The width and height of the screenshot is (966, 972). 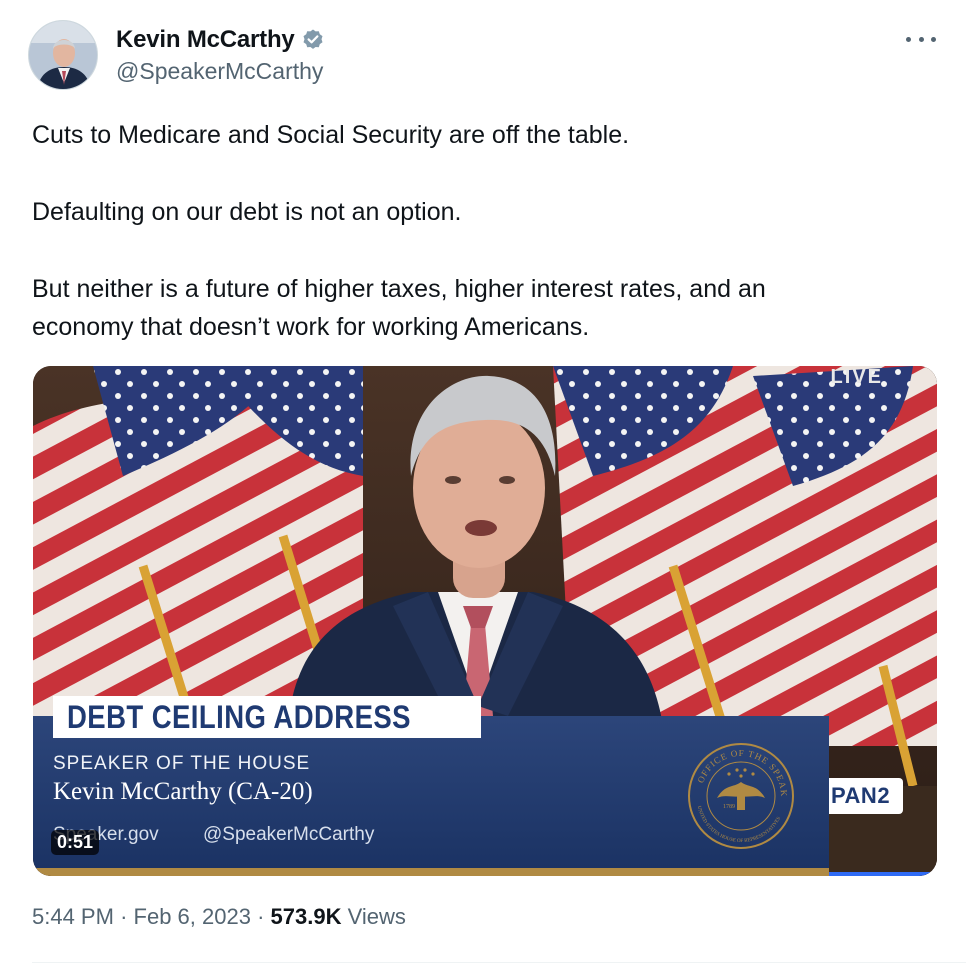 What do you see at coordinates (205, 40) in the screenshot?
I see `author-display-name: Kevin McCarthy` at bounding box center [205, 40].